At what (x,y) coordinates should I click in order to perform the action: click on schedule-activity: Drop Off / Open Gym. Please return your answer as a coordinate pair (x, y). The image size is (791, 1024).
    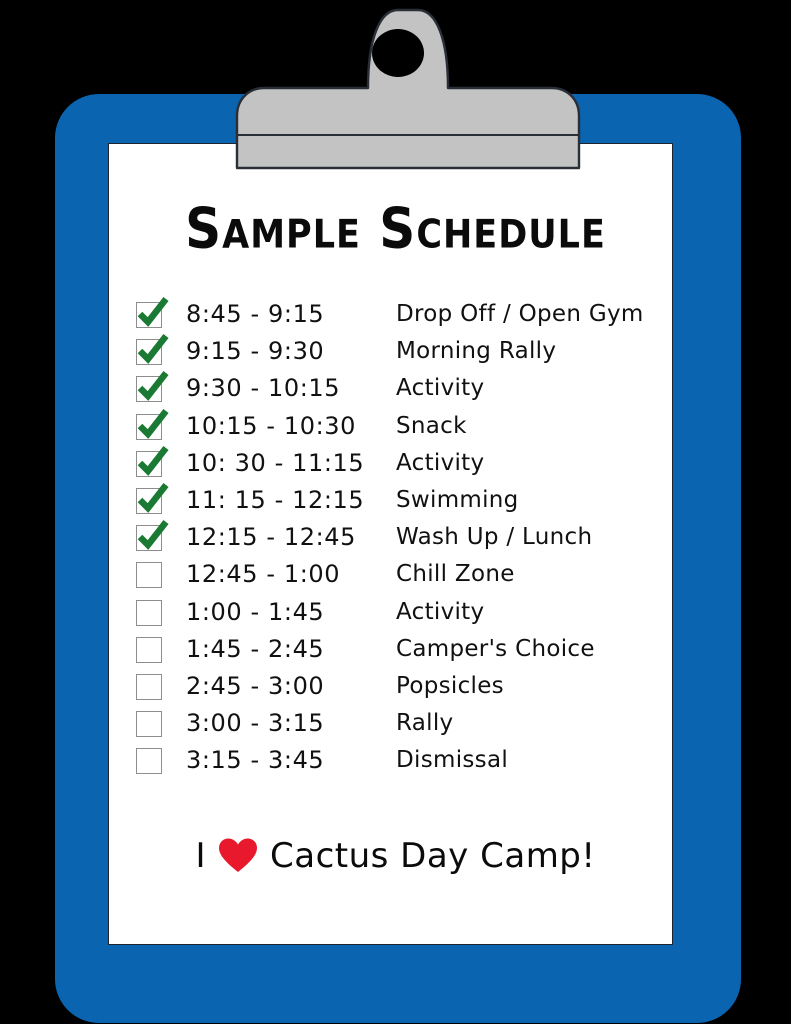
    Looking at the image, I should click on (520, 314).